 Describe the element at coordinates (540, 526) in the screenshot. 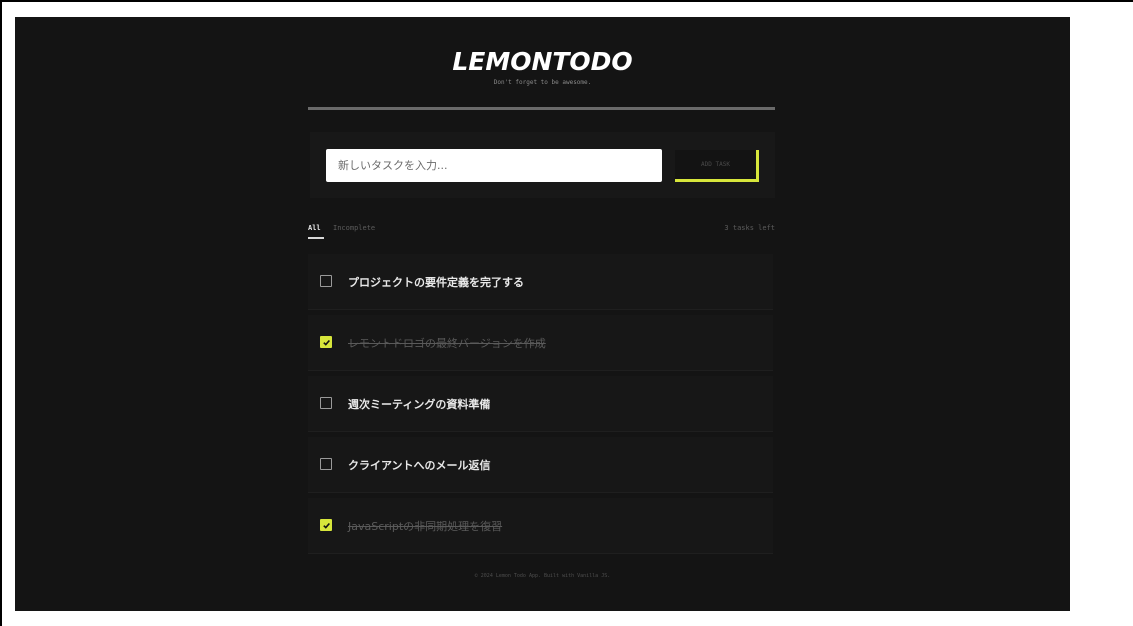

I see `task-item: JavaScriptの非同期処理を復習` at that location.